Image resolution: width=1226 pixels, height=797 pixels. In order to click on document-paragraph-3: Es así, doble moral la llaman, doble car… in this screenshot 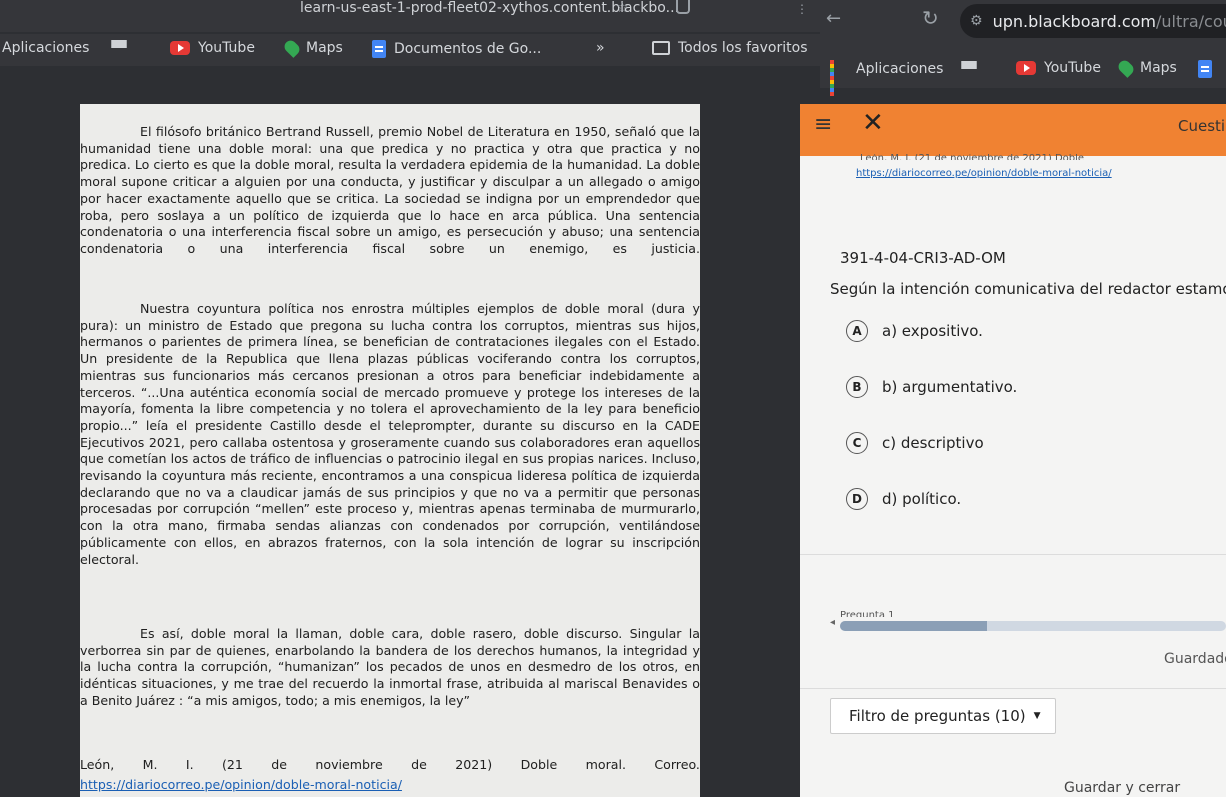, I will do `click(390, 668)`.